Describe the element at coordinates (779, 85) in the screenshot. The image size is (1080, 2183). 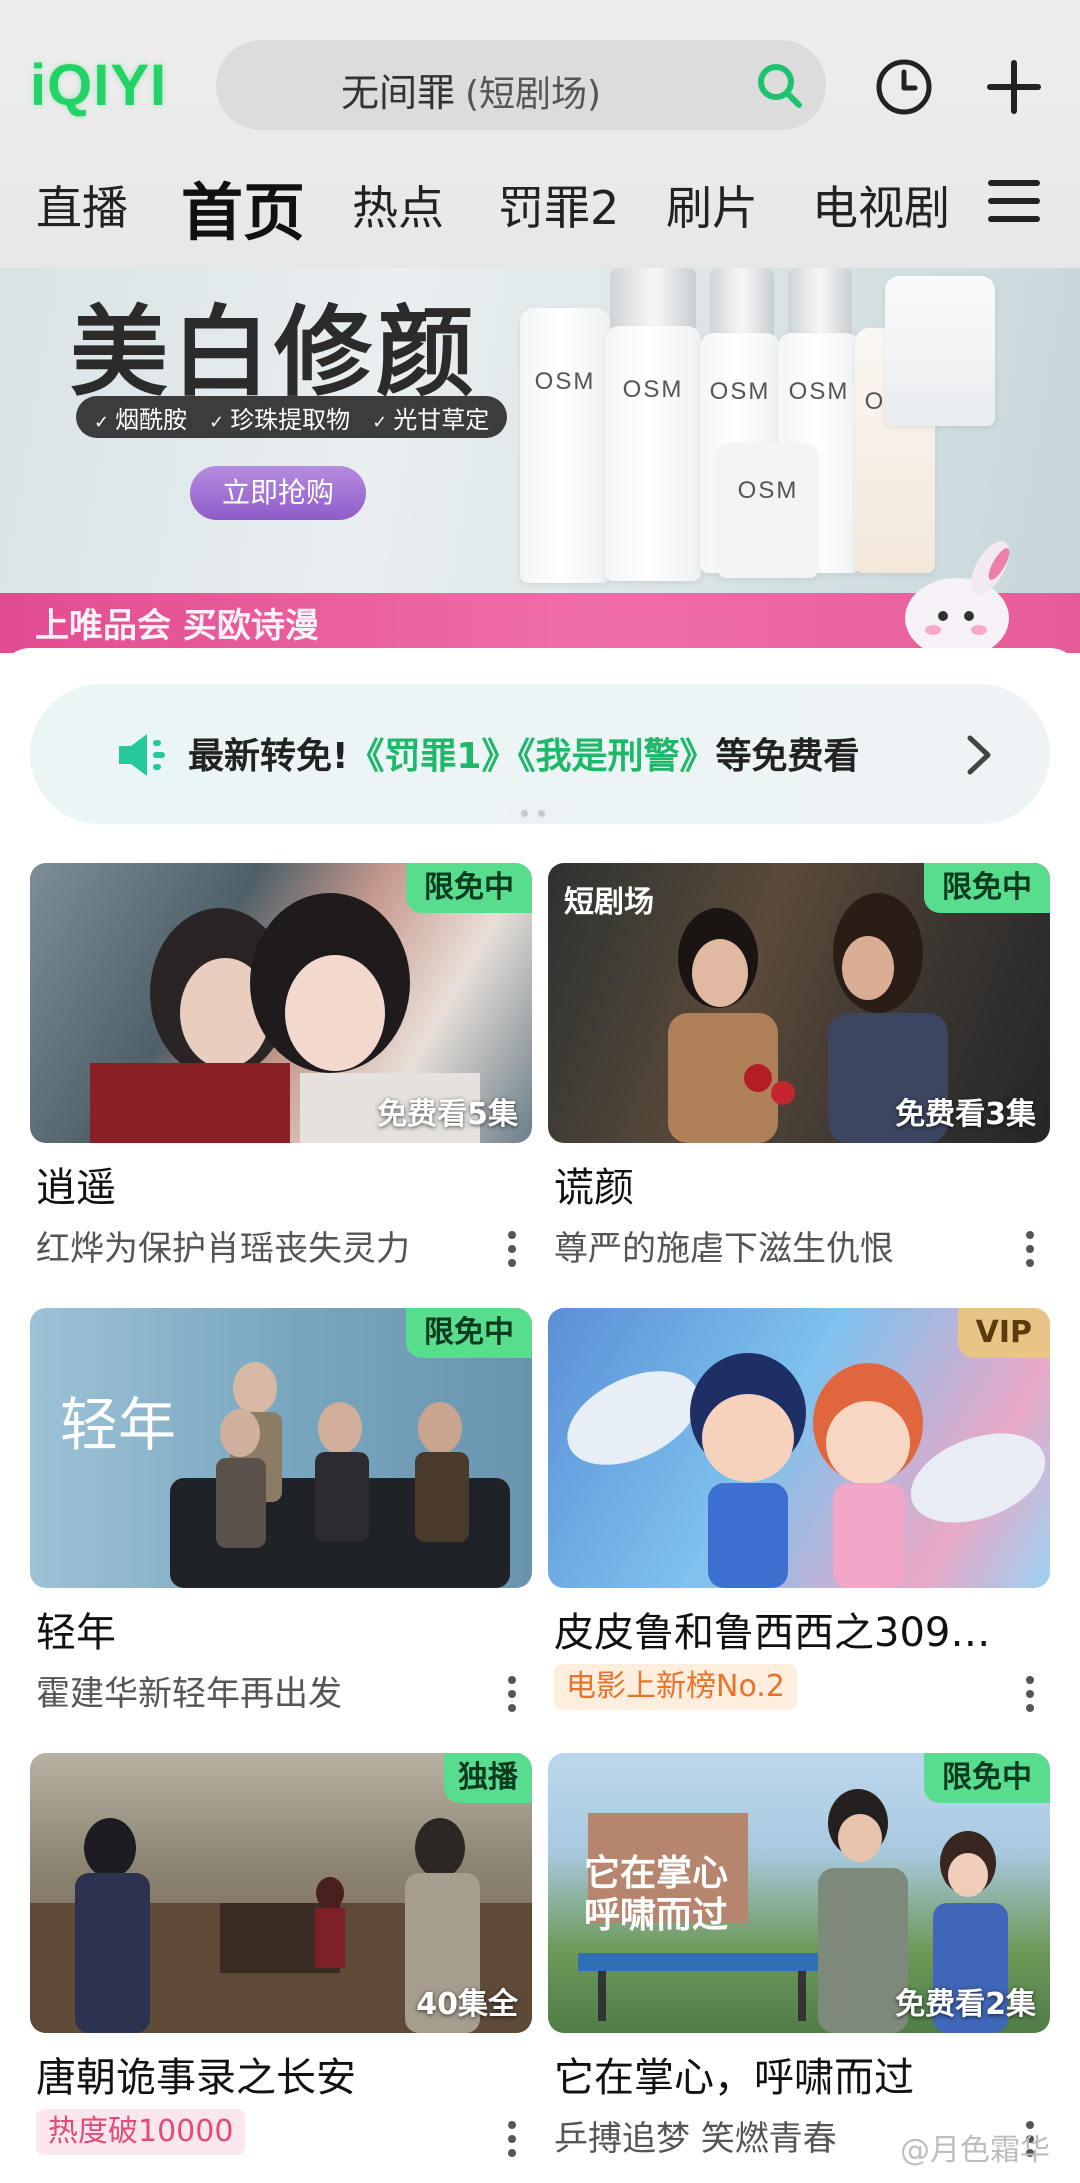
I see `search-icon` at that location.